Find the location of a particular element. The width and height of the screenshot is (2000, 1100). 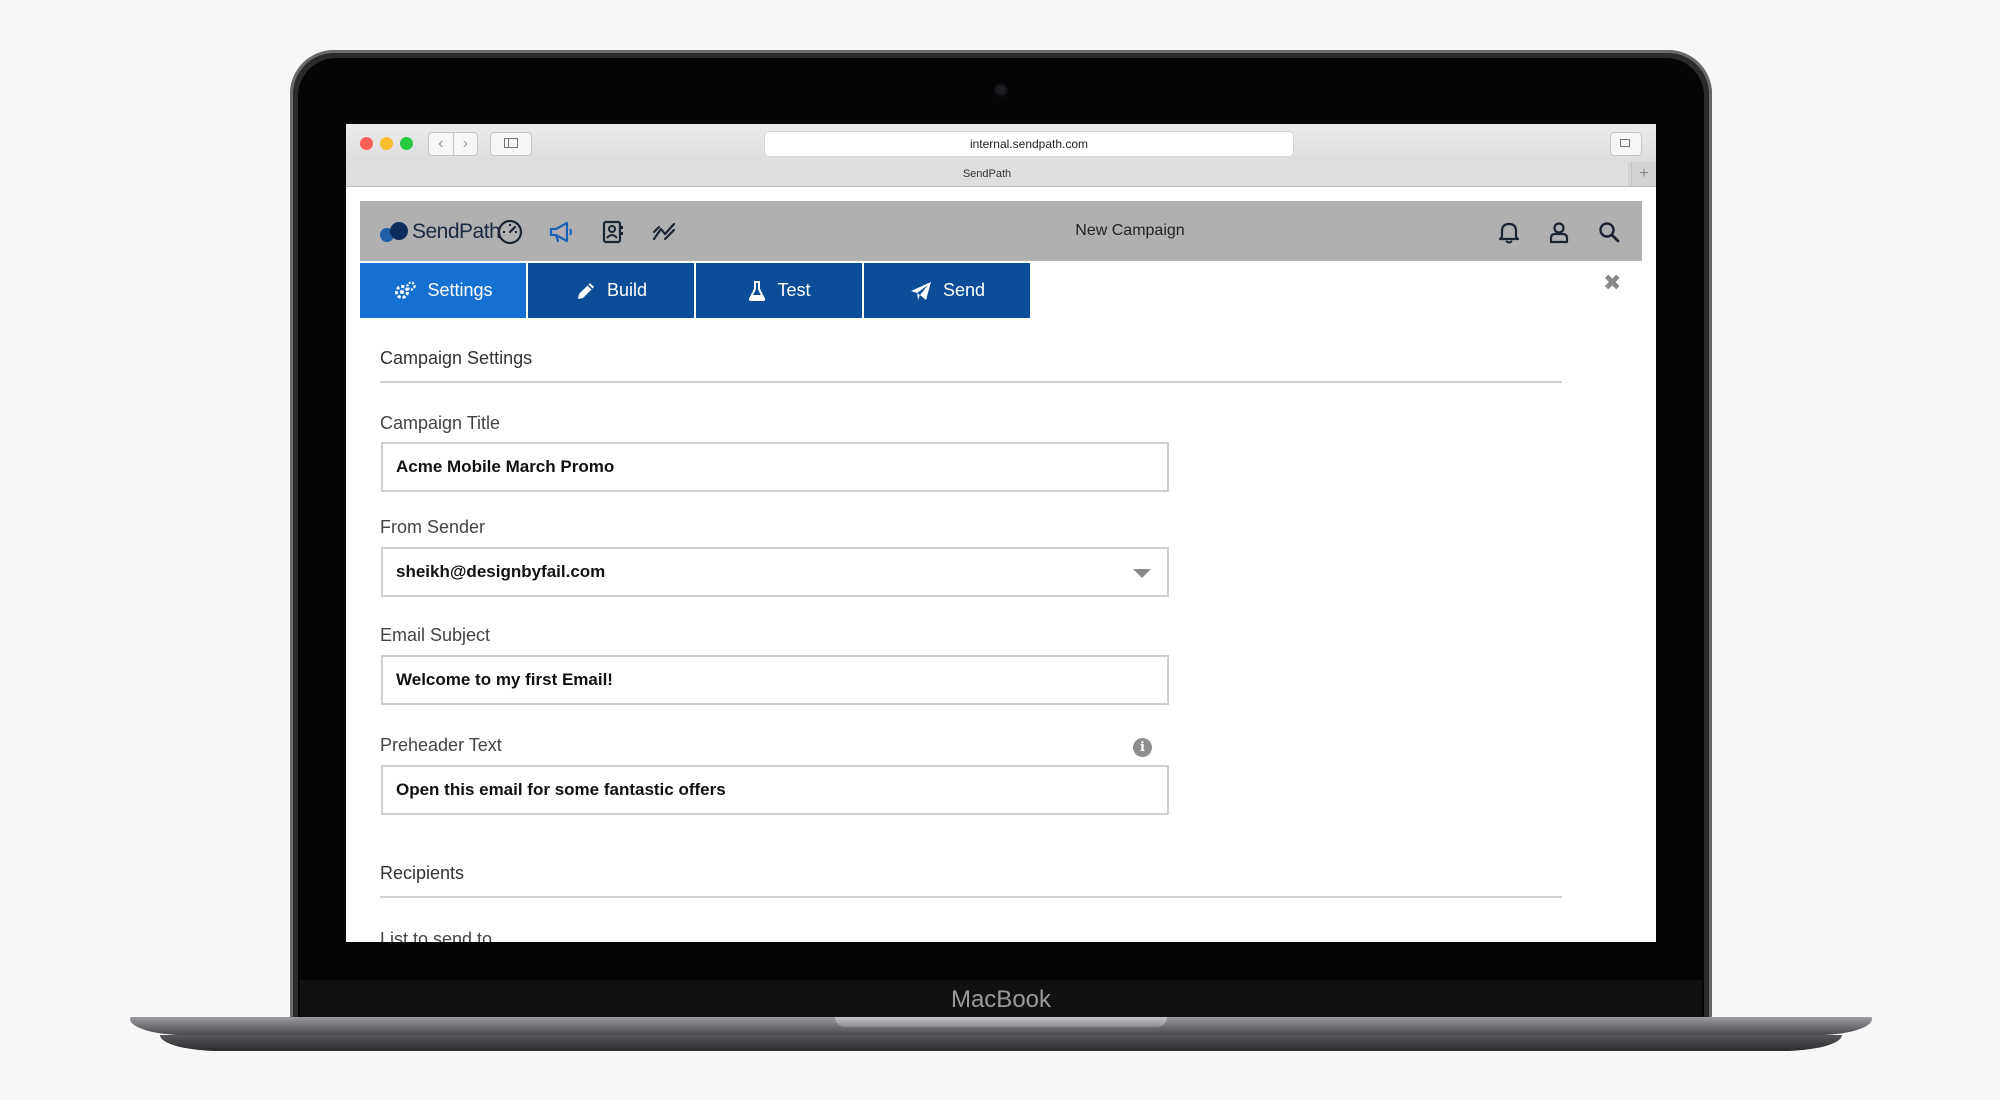

sidebar-icon is located at coordinates (511, 143).